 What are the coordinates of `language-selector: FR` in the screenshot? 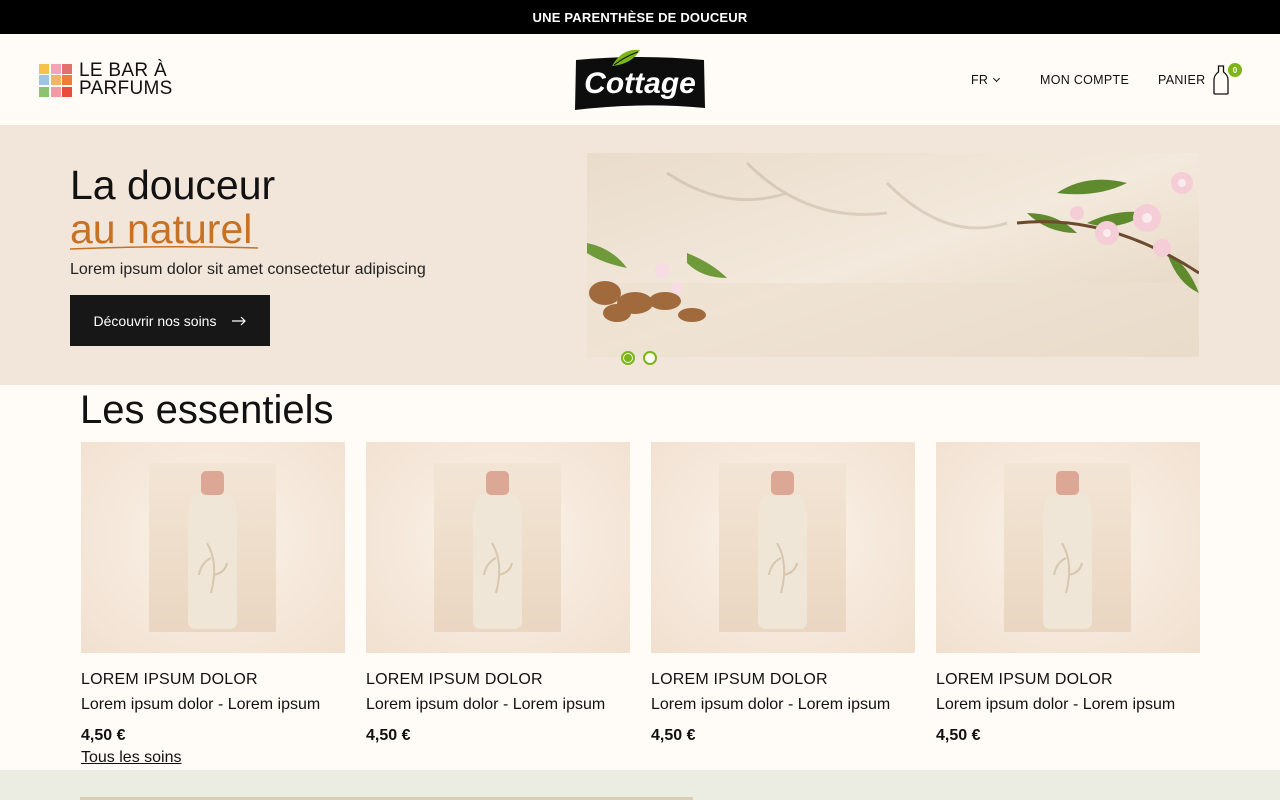 It's located at (986, 79).